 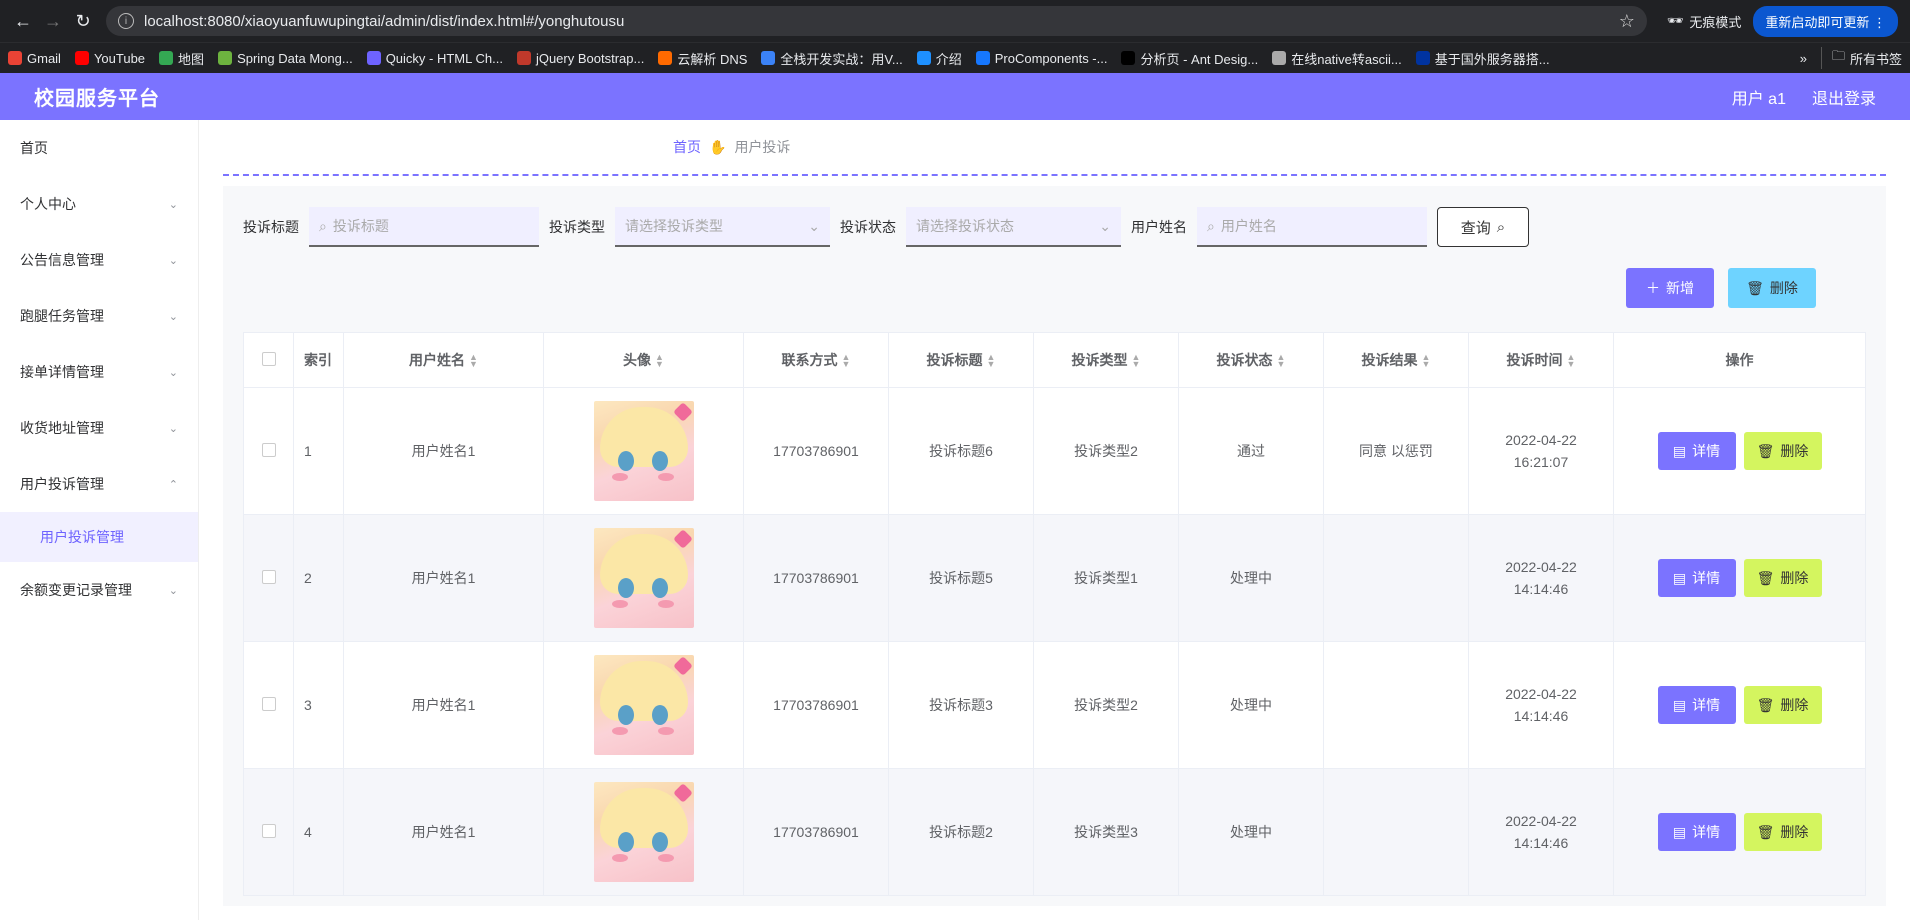 I want to click on breadcrumb-home: 首页, so click(x=687, y=147).